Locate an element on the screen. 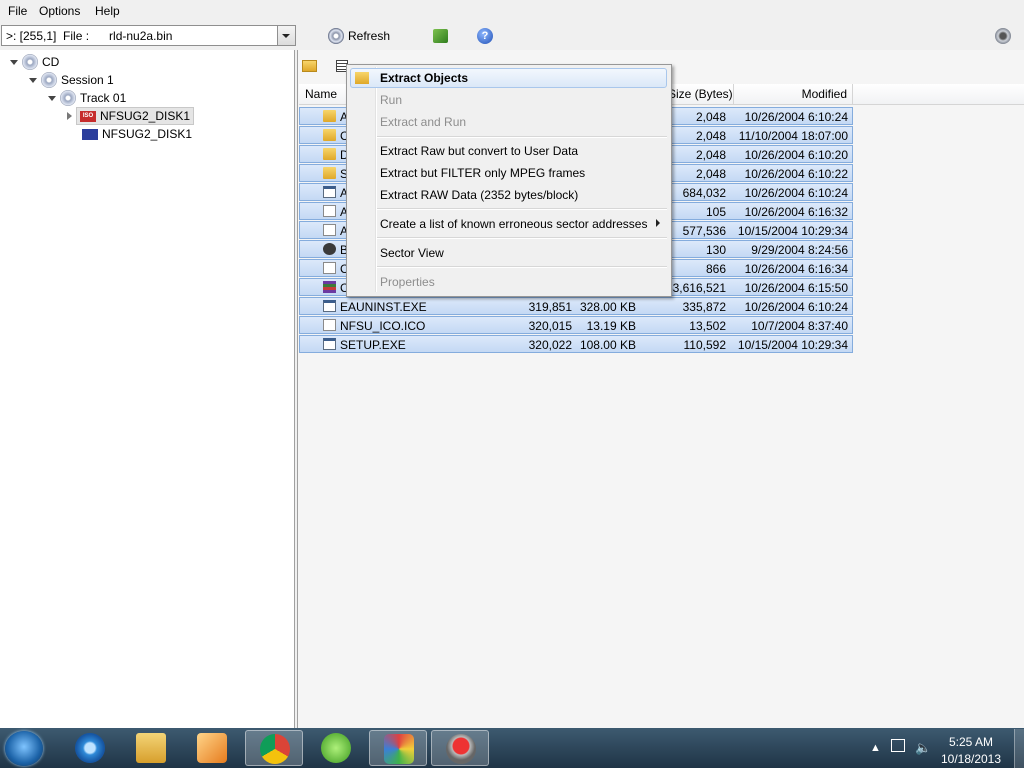 This screenshot has height=768, width=1024. tree-node-track: Track 01 is located at coordinates (87, 98).